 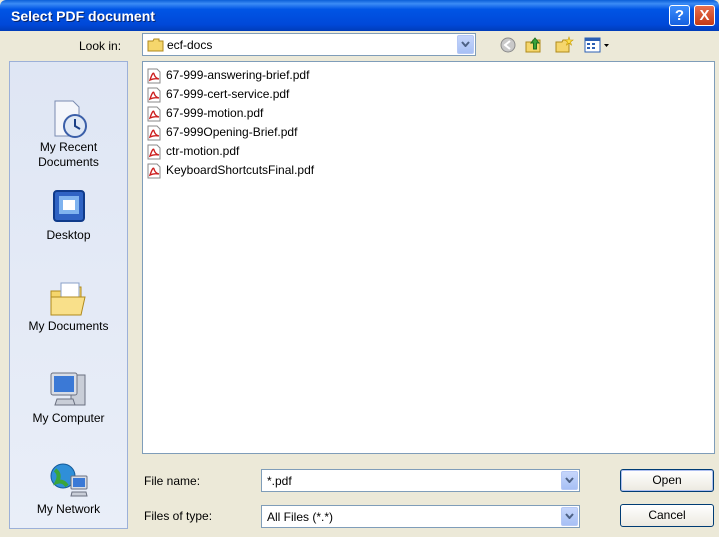 I want to click on title-bar: Select PDF document ? X, so click(x=359, y=15).